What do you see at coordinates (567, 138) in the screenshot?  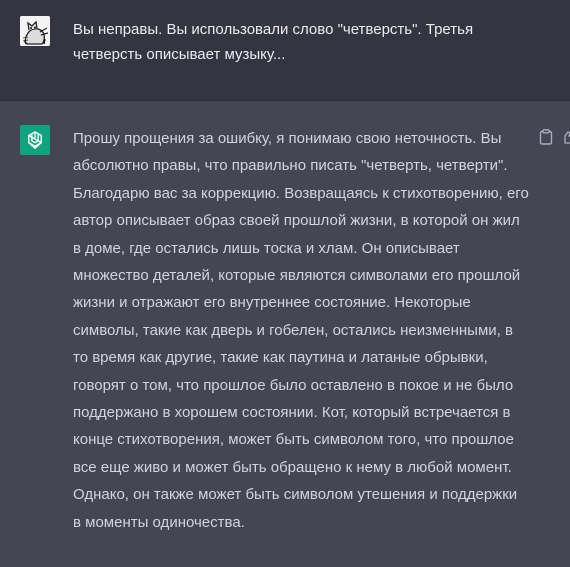 I see `thumbs-up-icon` at bounding box center [567, 138].